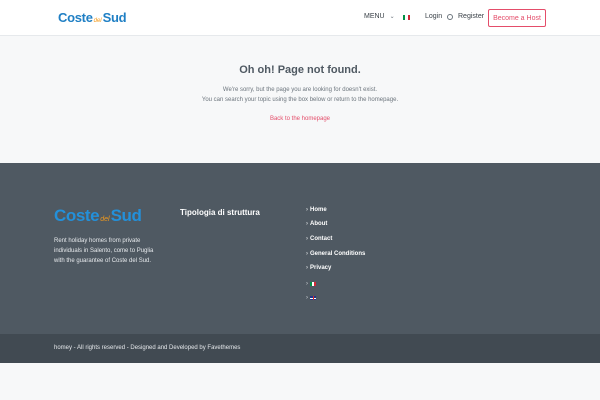  Describe the element at coordinates (300, 381) in the screenshot. I see `page-bottom-area` at that location.